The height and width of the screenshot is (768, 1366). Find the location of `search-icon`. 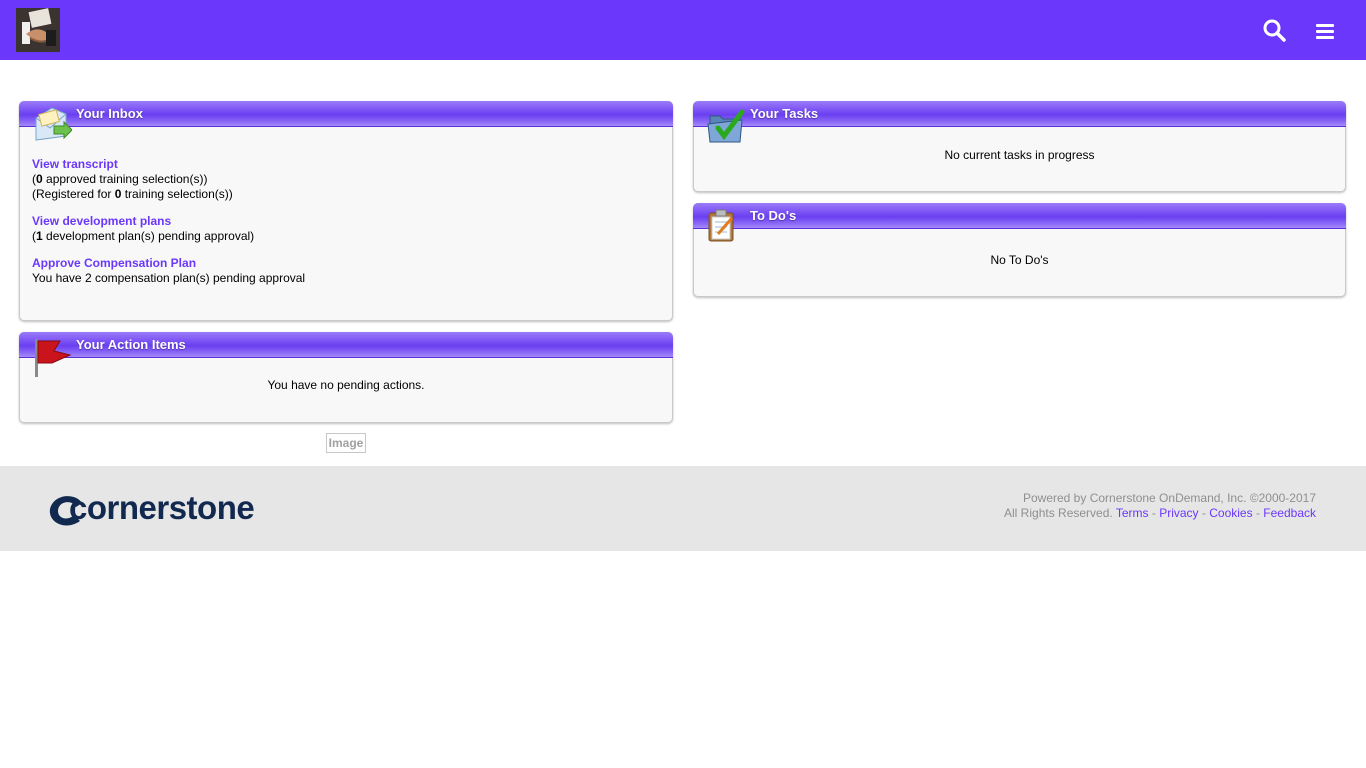

search-icon is located at coordinates (1274, 30).